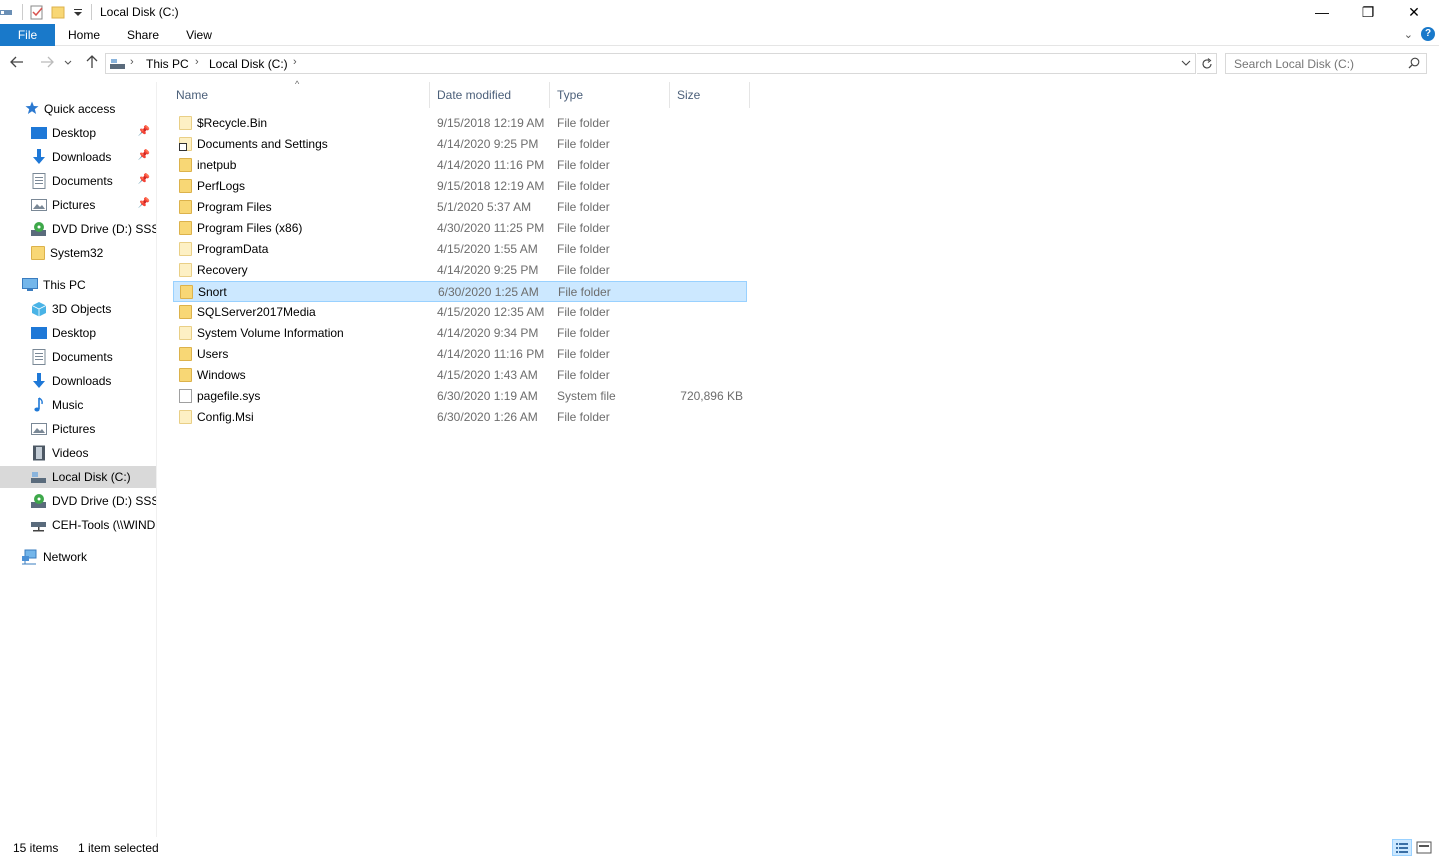 The height and width of the screenshot is (857, 1439). Describe the element at coordinates (167, 64) in the screenshot. I see `breadcrumb-this-pc: This PC` at that location.